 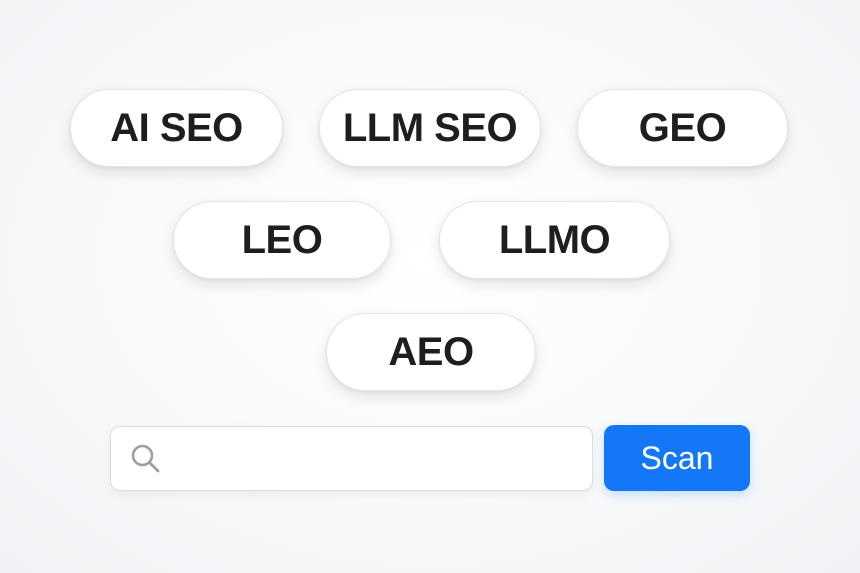 What do you see at coordinates (145, 458) in the screenshot?
I see `search-icon` at bounding box center [145, 458].